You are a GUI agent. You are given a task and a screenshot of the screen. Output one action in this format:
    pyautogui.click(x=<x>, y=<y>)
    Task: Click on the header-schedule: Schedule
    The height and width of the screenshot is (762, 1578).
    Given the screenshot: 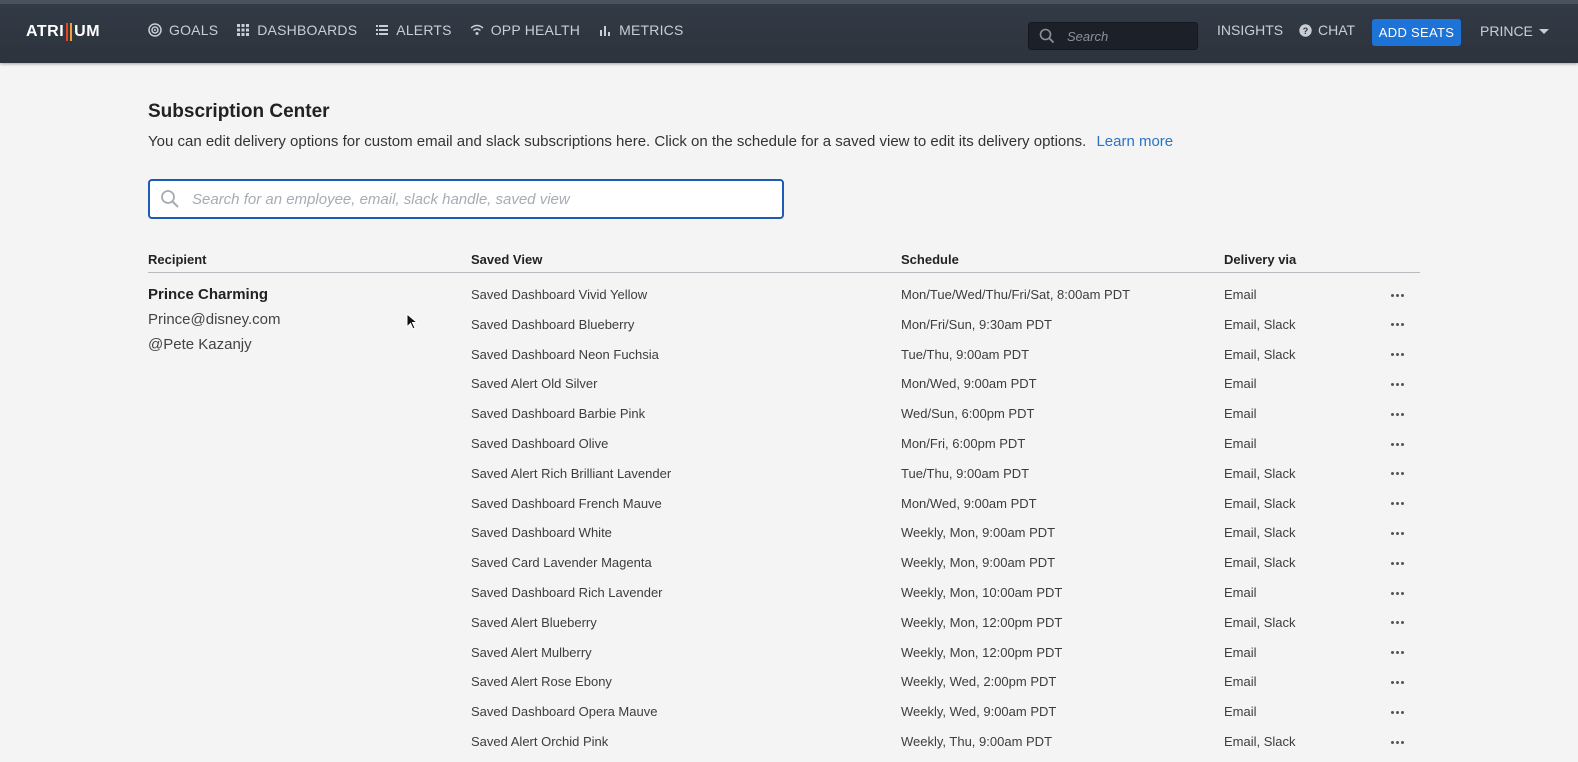 What is the action you would take?
    pyautogui.click(x=930, y=259)
    